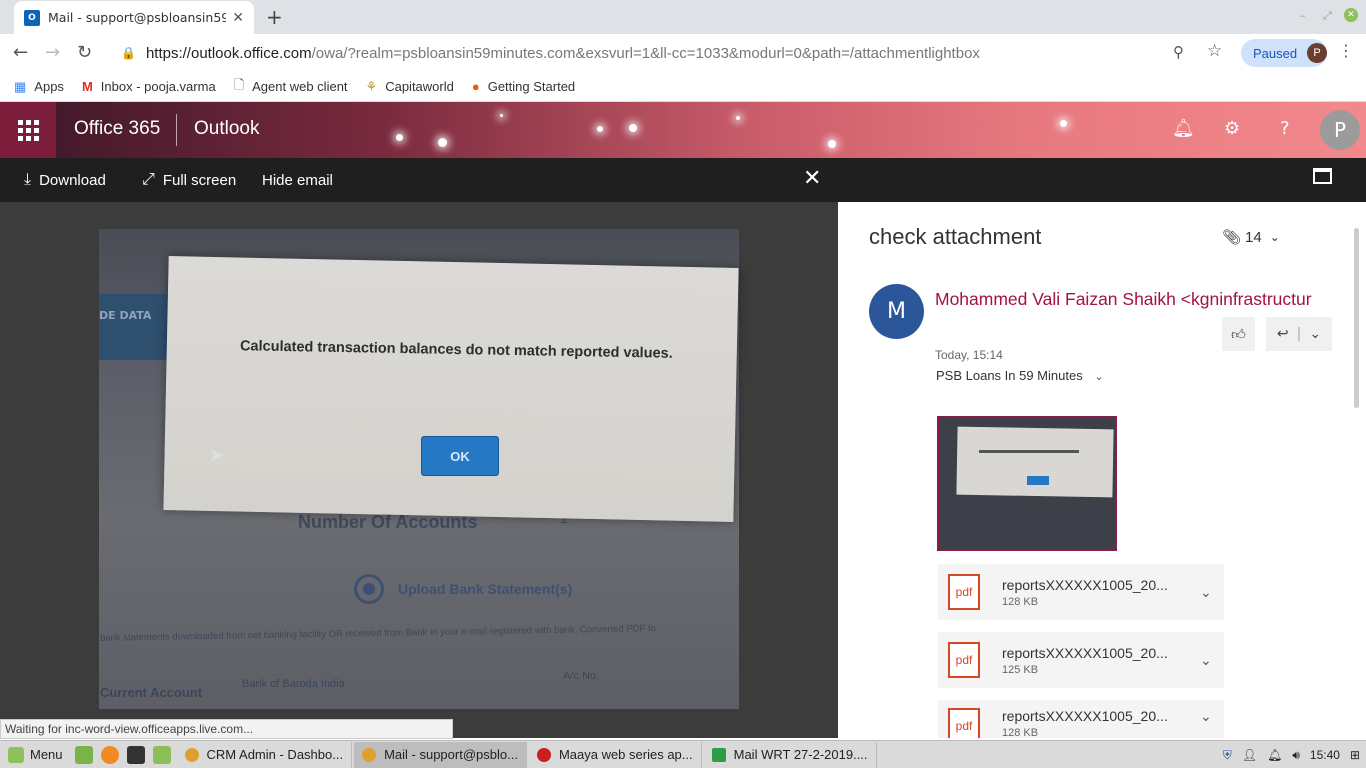 This screenshot has width=1366, height=769. I want to click on page-icon: 🗋, so click(239, 84).